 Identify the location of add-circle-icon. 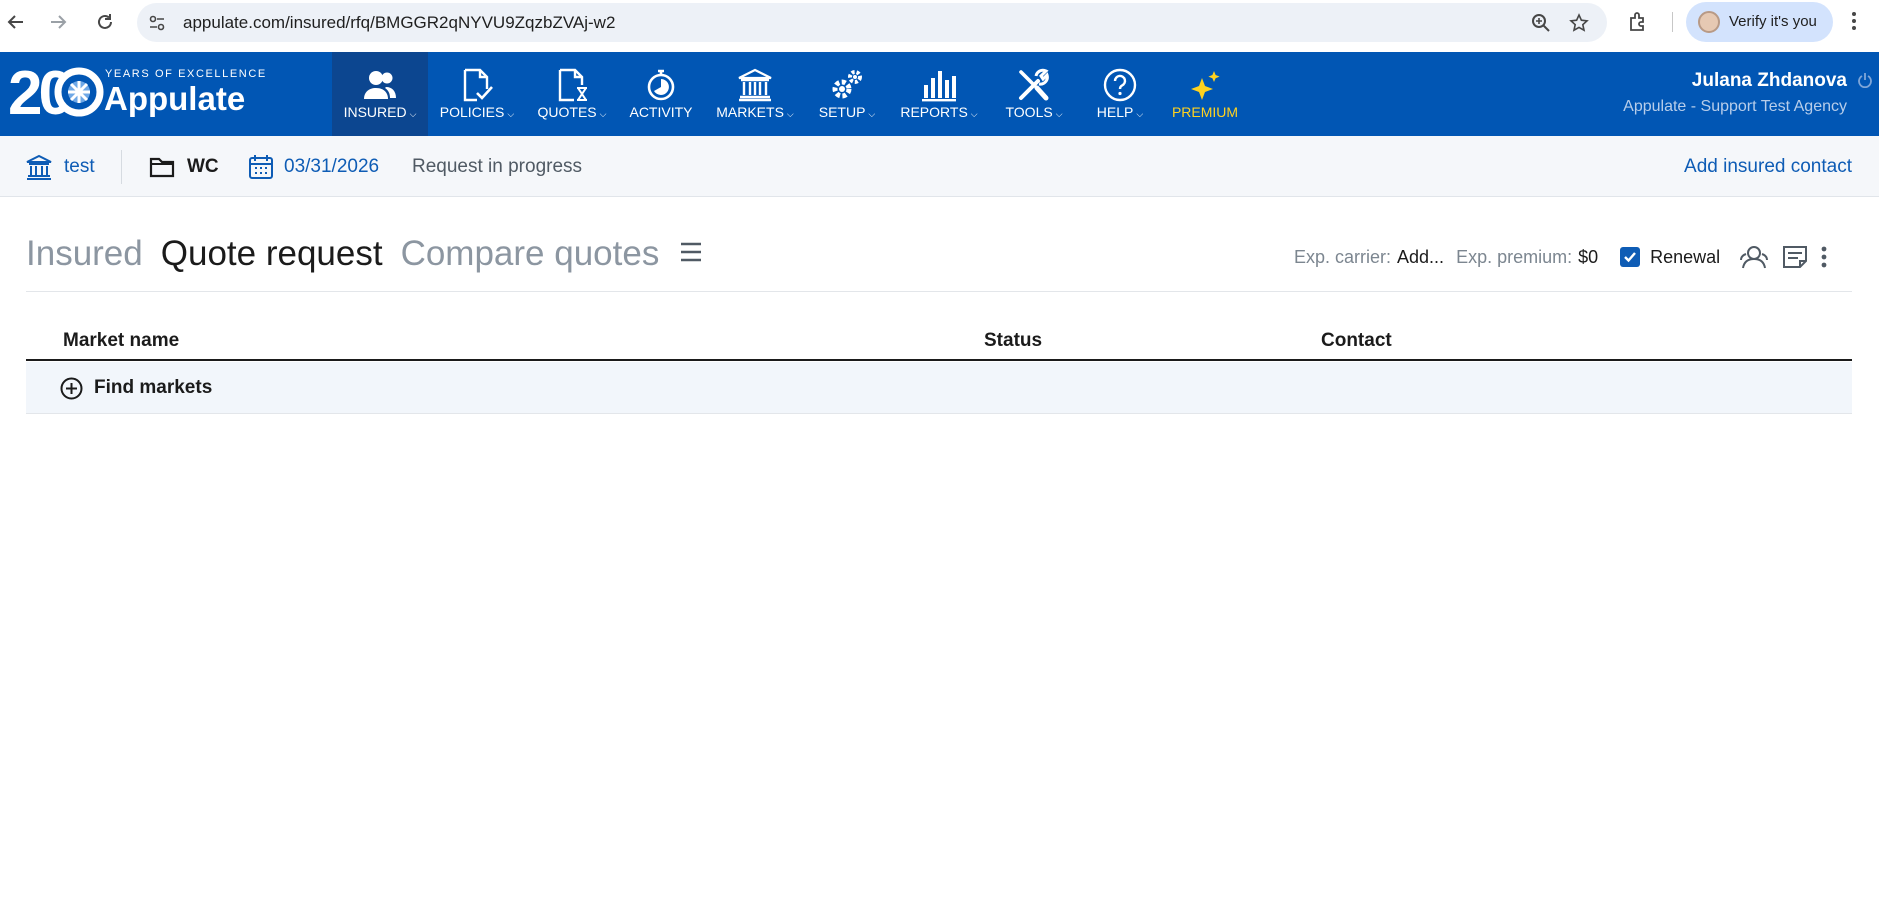
(71, 391).